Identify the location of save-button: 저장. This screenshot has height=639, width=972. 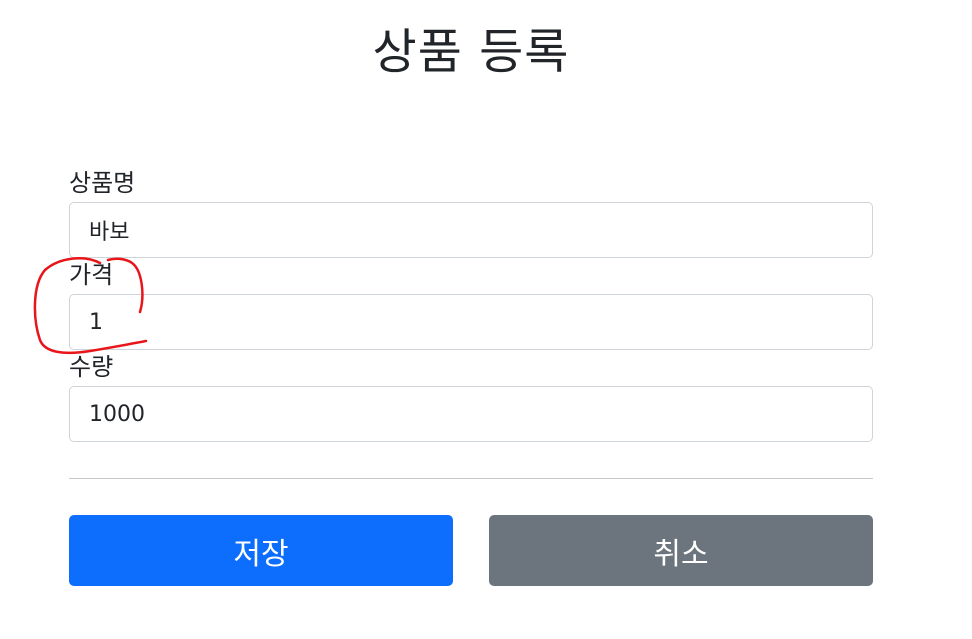
(261, 550).